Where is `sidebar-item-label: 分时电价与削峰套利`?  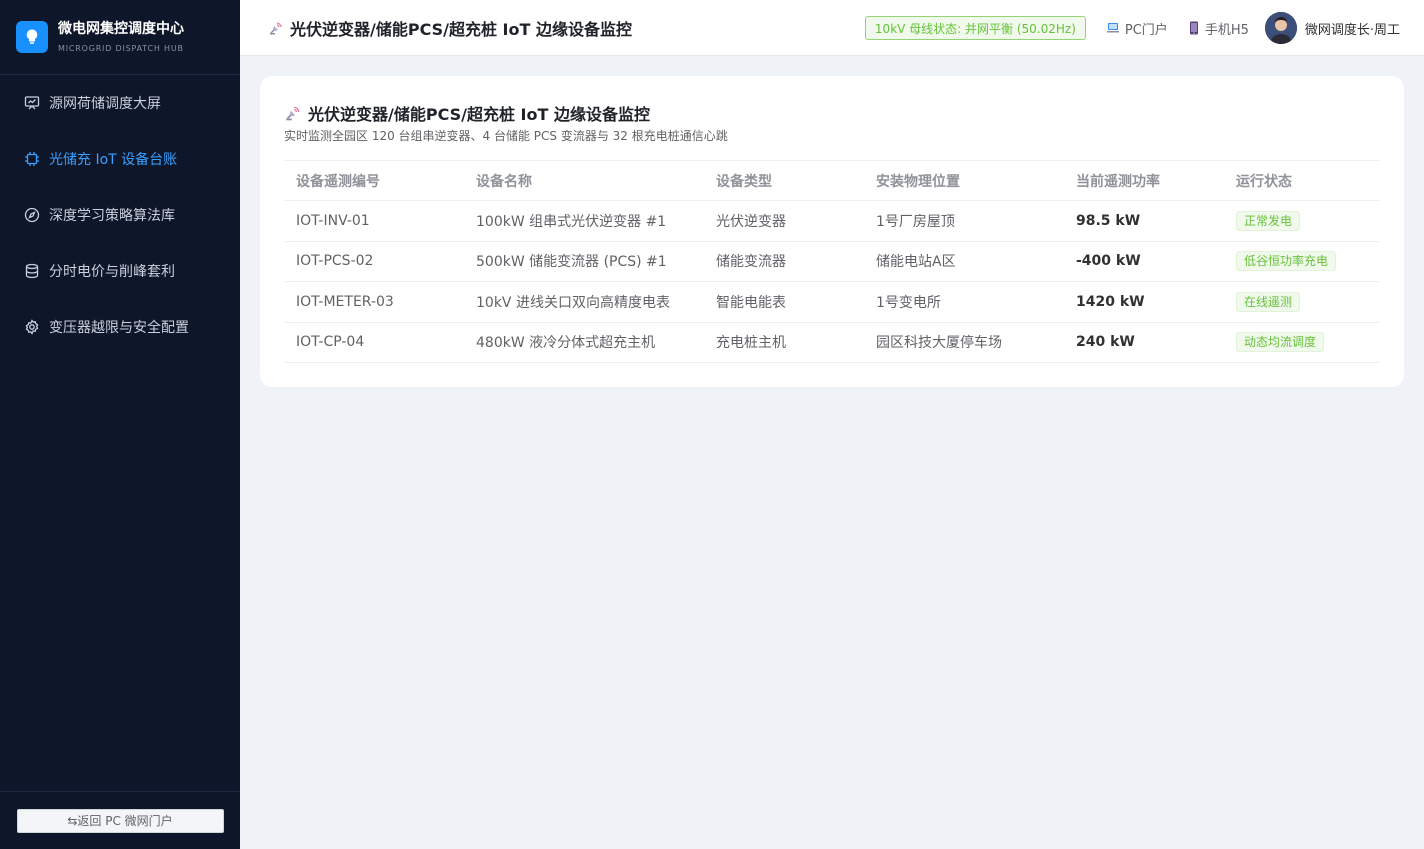
sidebar-item-label: 分时电价与削峰套利 is located at coordinates (112, 272).